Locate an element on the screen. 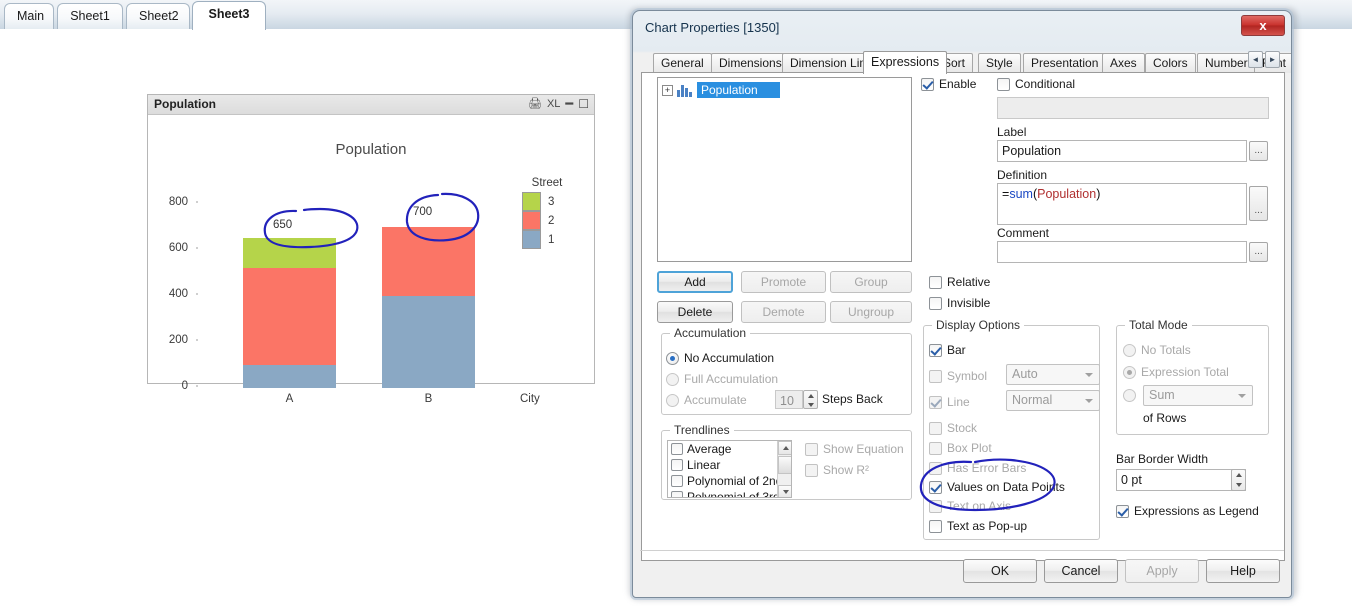 This screenshot has width=1352, height=606. trendlines-scrollbar is located at coordinates (784, 469).